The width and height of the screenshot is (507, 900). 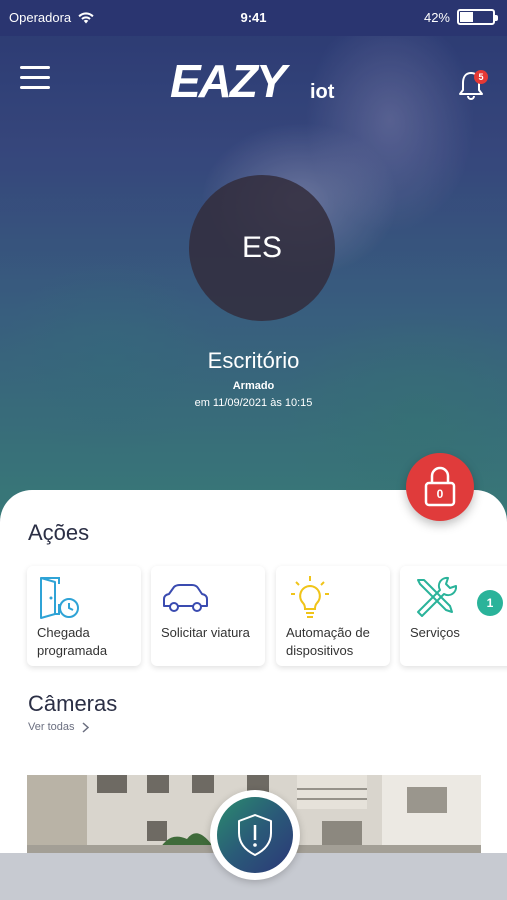 What do you see at coordinates (477, 17) in the screenshot?
I see `battery-icon` at bounding box center [477, 17].